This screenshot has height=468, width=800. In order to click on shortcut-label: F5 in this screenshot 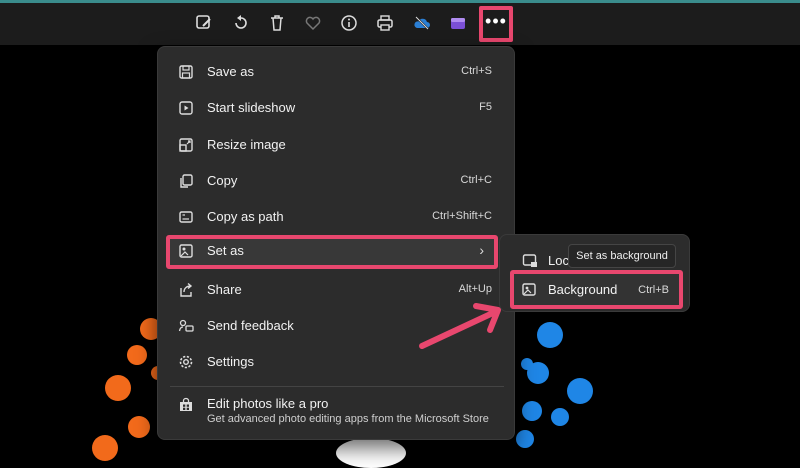, I will do `click(485, 107)`.